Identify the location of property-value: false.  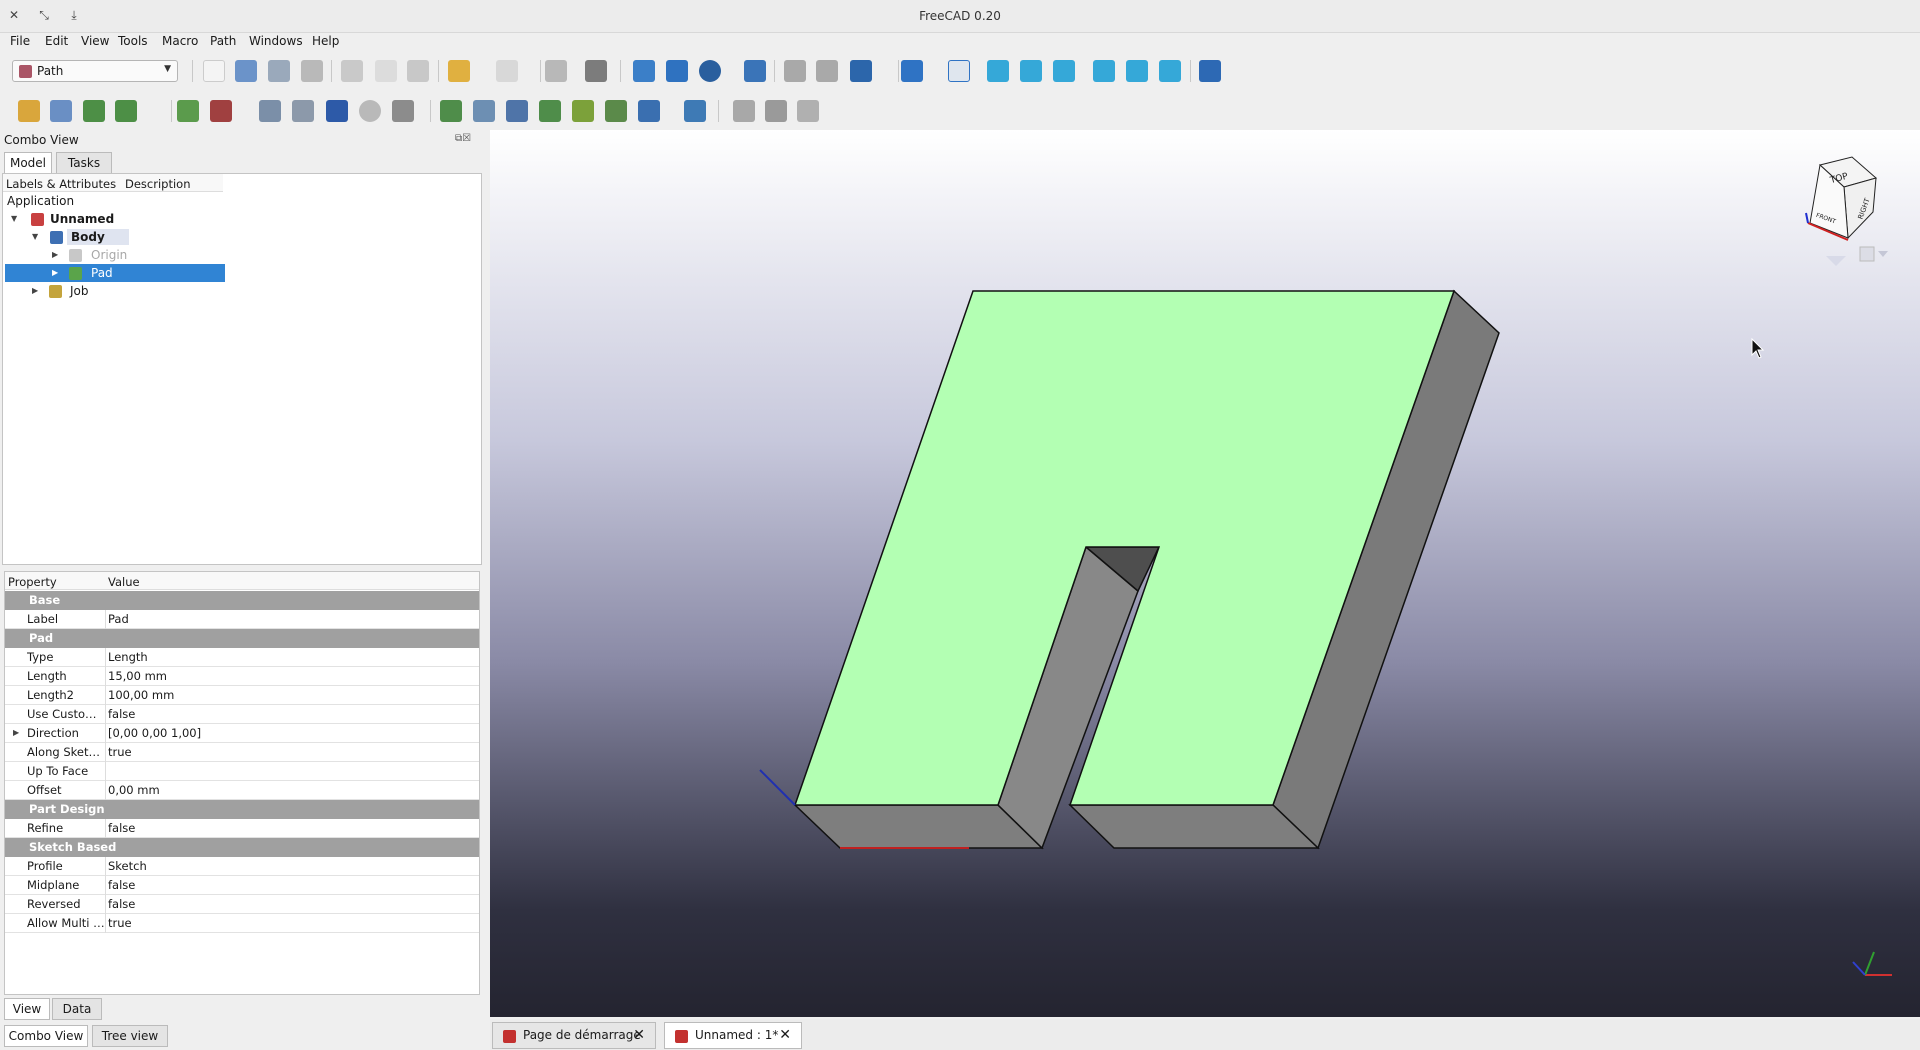
(121, 828).